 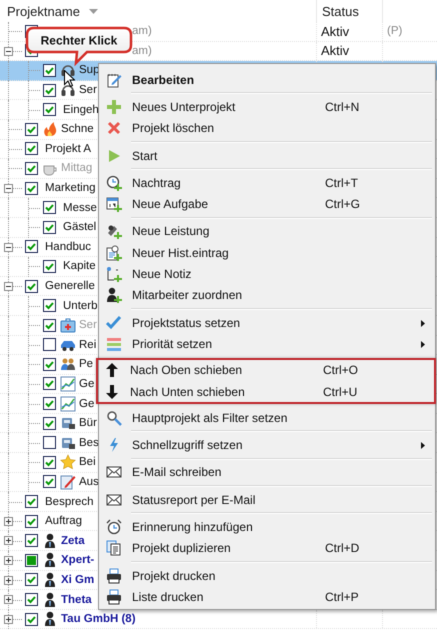 What do you see at coordinates (73, 540) in the screenshot?
I see `project-name: Zeta` at bounding box center [73, 540].